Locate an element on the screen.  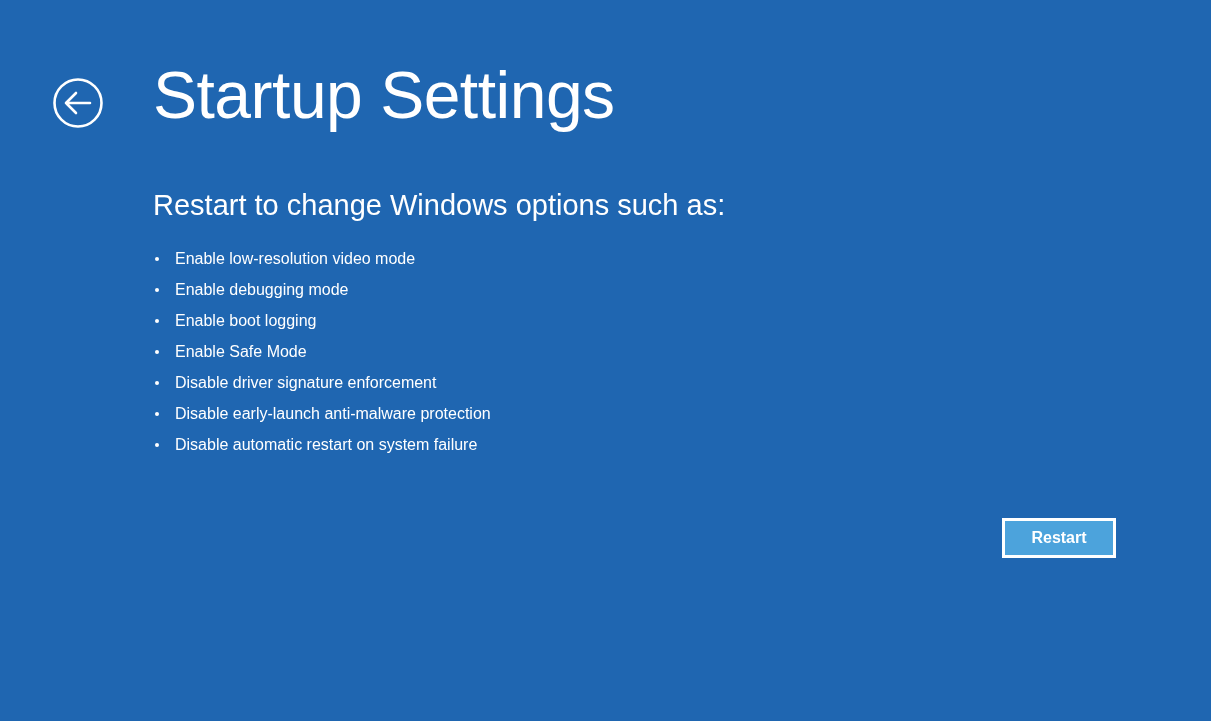
option-text: Enable Safe Mode is located at coordinates (241, 351).